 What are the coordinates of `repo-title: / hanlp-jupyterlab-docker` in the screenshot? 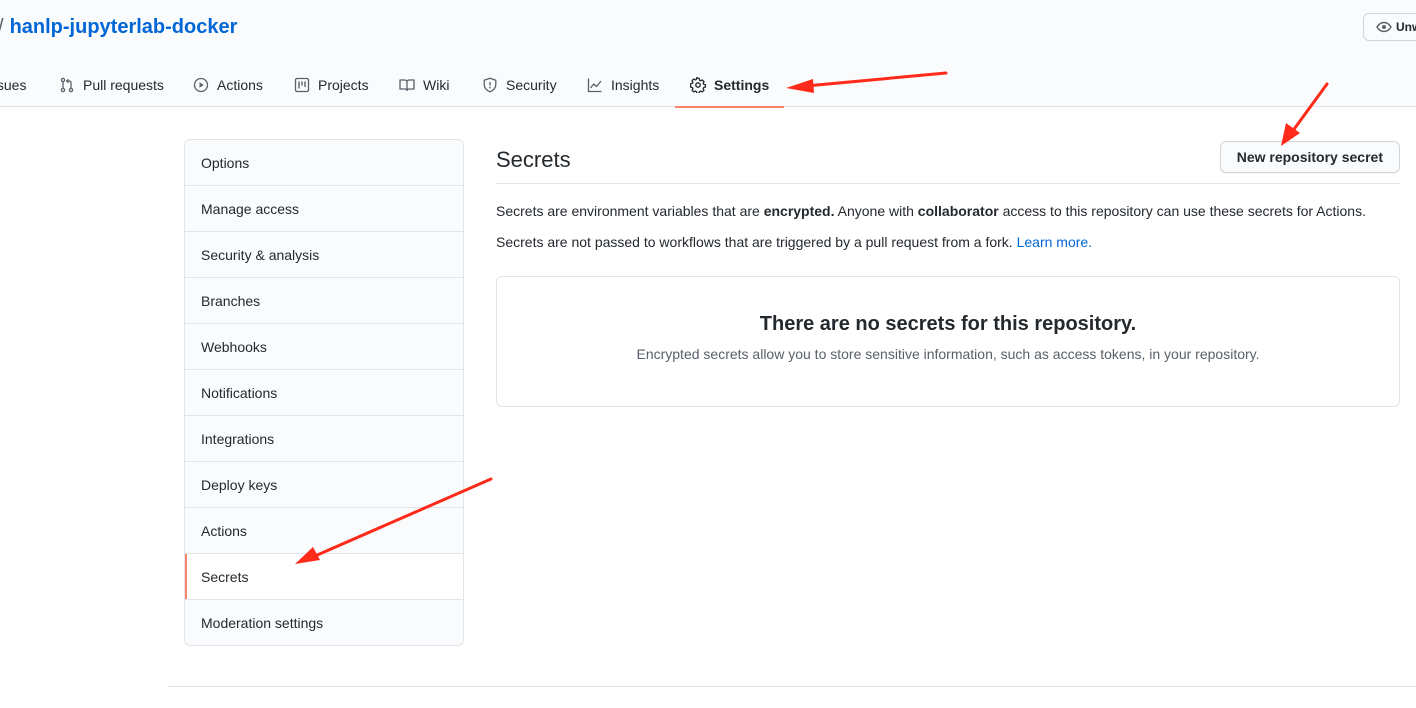 It's located at (118, 27).